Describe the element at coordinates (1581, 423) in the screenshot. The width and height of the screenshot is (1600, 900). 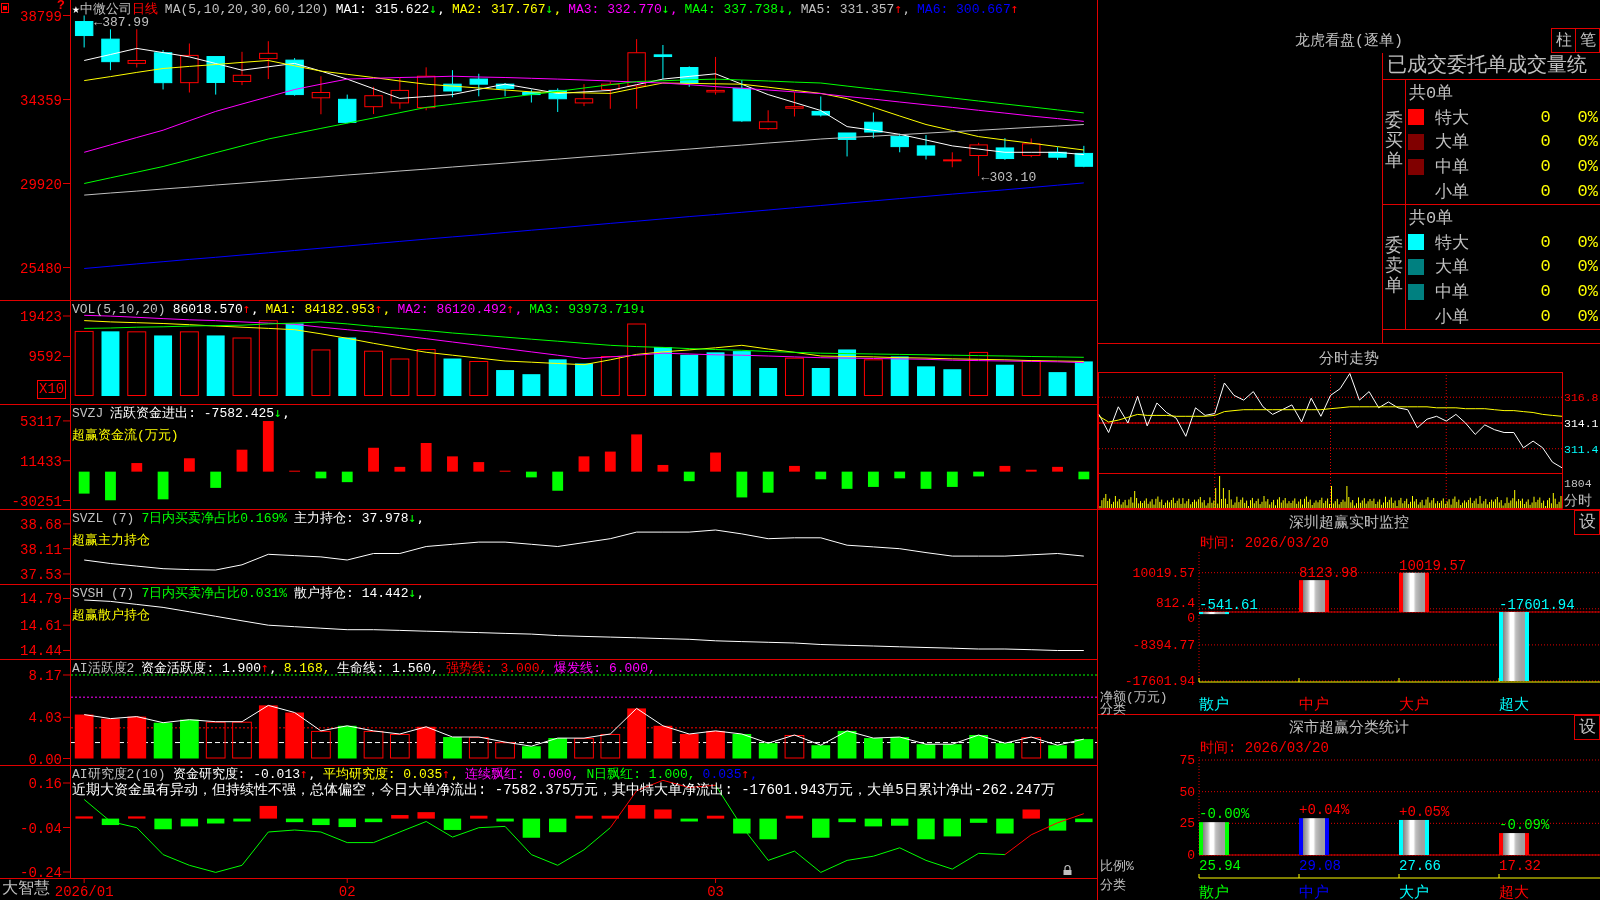
I see `axis-tick-label: 314.1` at that location.